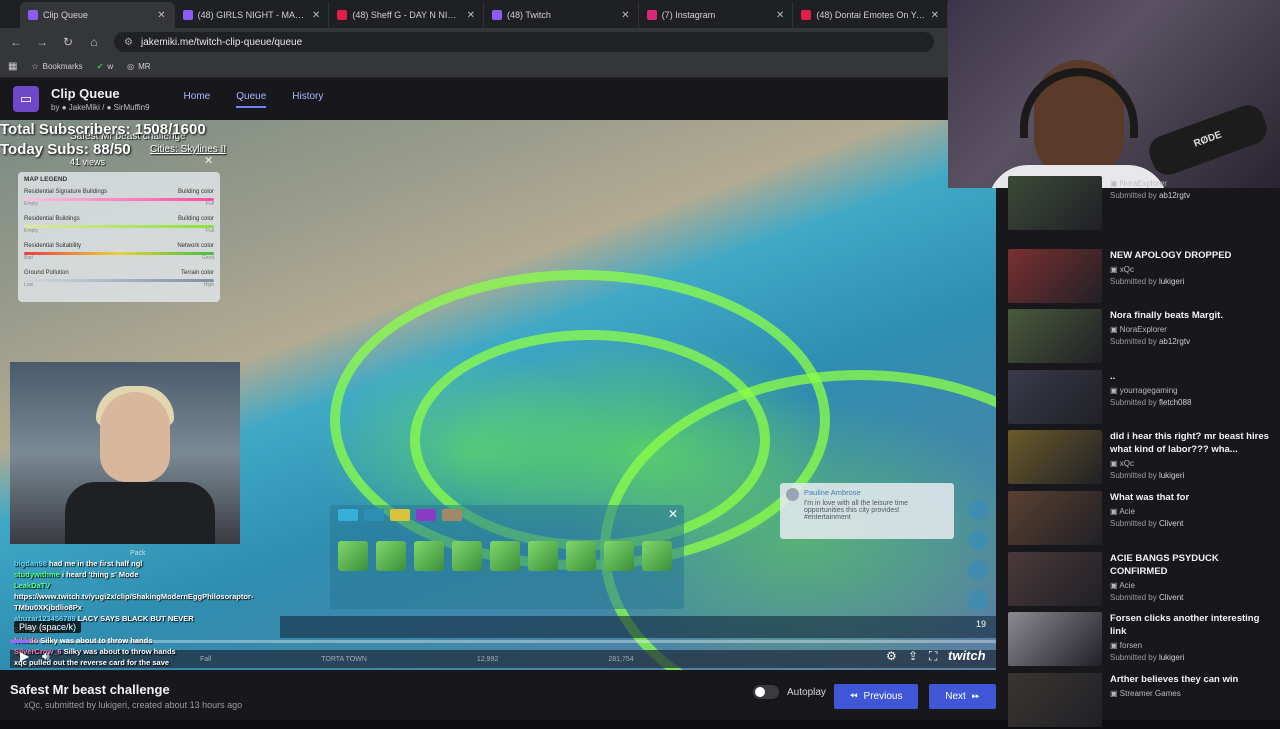 This screenshot has height=729, width=1280. Describe the element at coordinates (766, 692) in the screenshot. I see `autoplay-toggle` at that location.